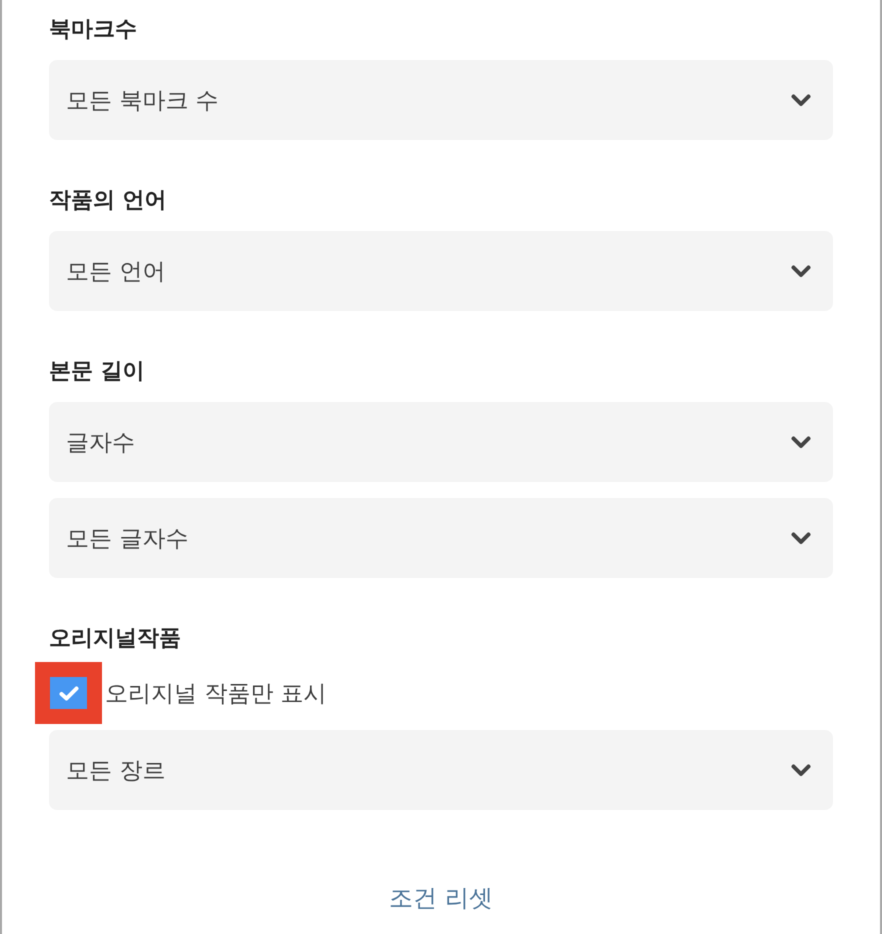  I want to click on dropdown-select: 글자수, so click(441, 442).